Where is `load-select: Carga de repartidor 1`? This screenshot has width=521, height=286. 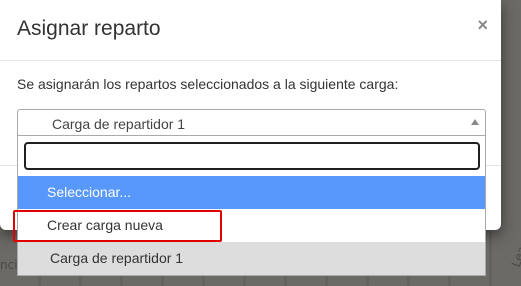 load-select: Carga de repartidor 1 is located at coordinates (251, 122).